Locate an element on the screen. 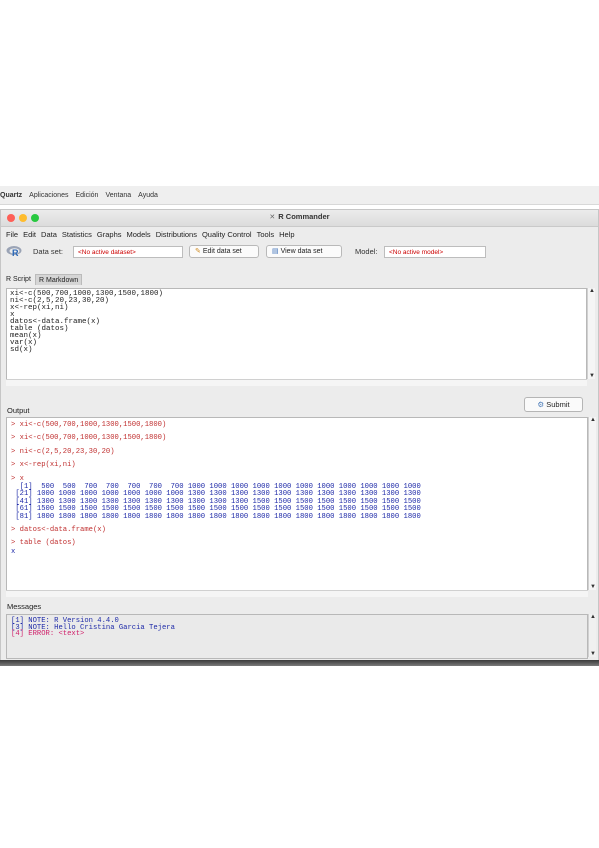 The height and width of the screenshot is (848, 599). active-model-field: <No active model> is located at coordinates (435, 252).